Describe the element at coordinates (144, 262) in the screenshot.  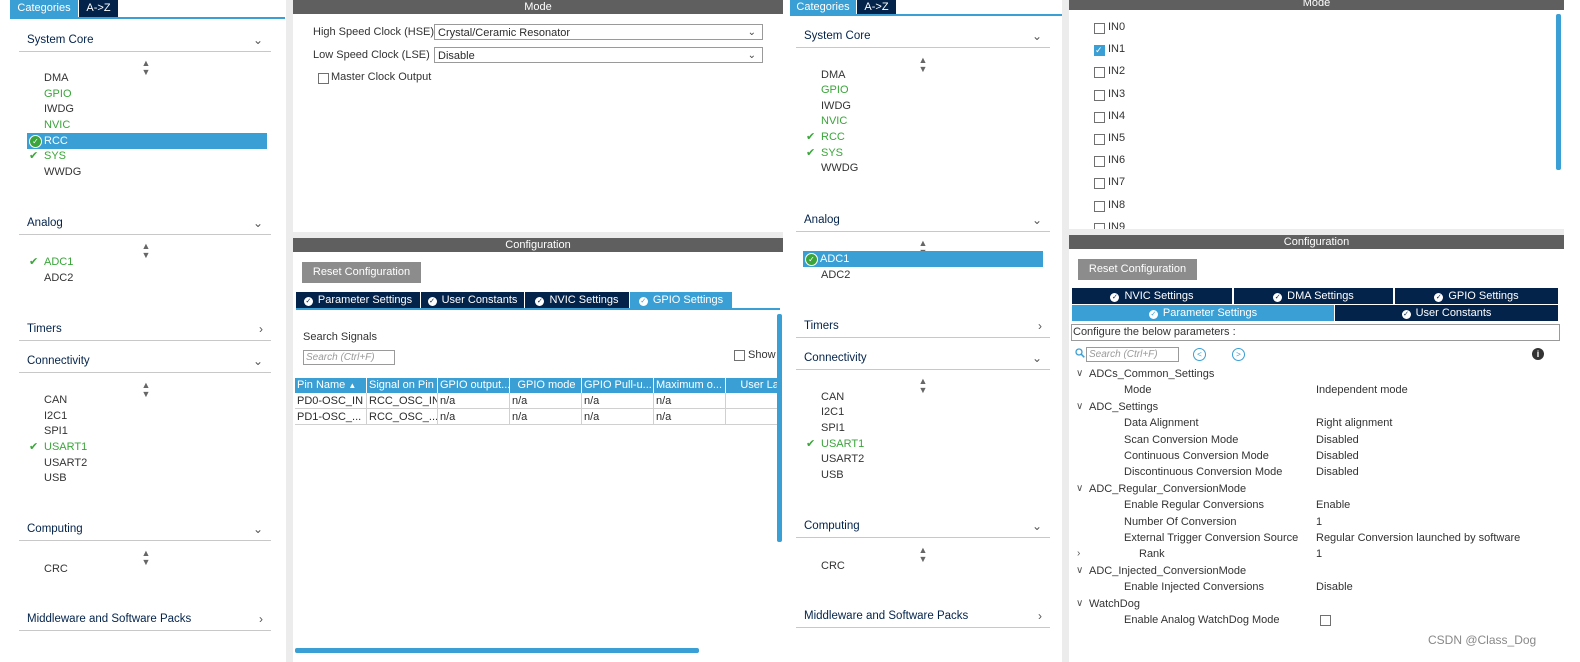
I see `sidebar-item-adc1: ADC1` at that location.